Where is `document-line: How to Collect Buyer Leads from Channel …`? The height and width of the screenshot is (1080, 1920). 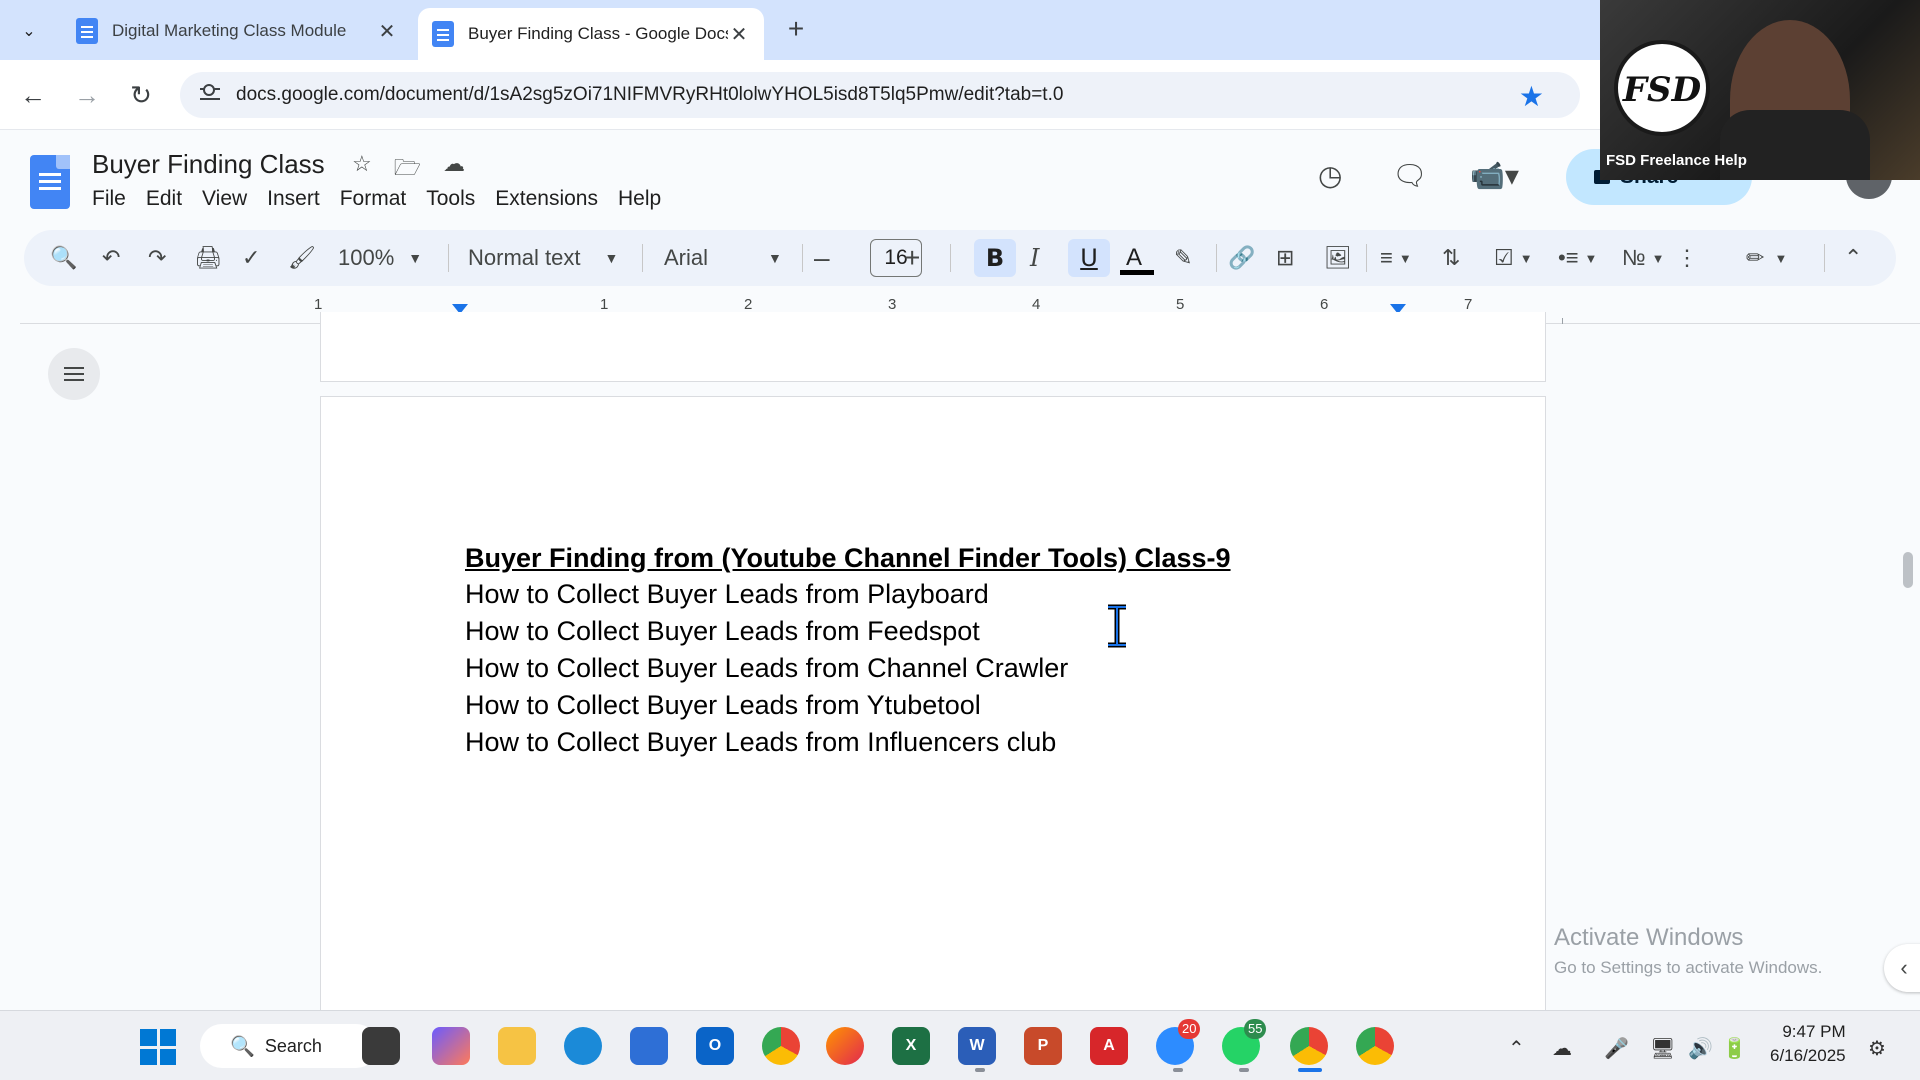
document-line: How to Collect Buyer Leads from Channel … is located at coordinates (766, 668).